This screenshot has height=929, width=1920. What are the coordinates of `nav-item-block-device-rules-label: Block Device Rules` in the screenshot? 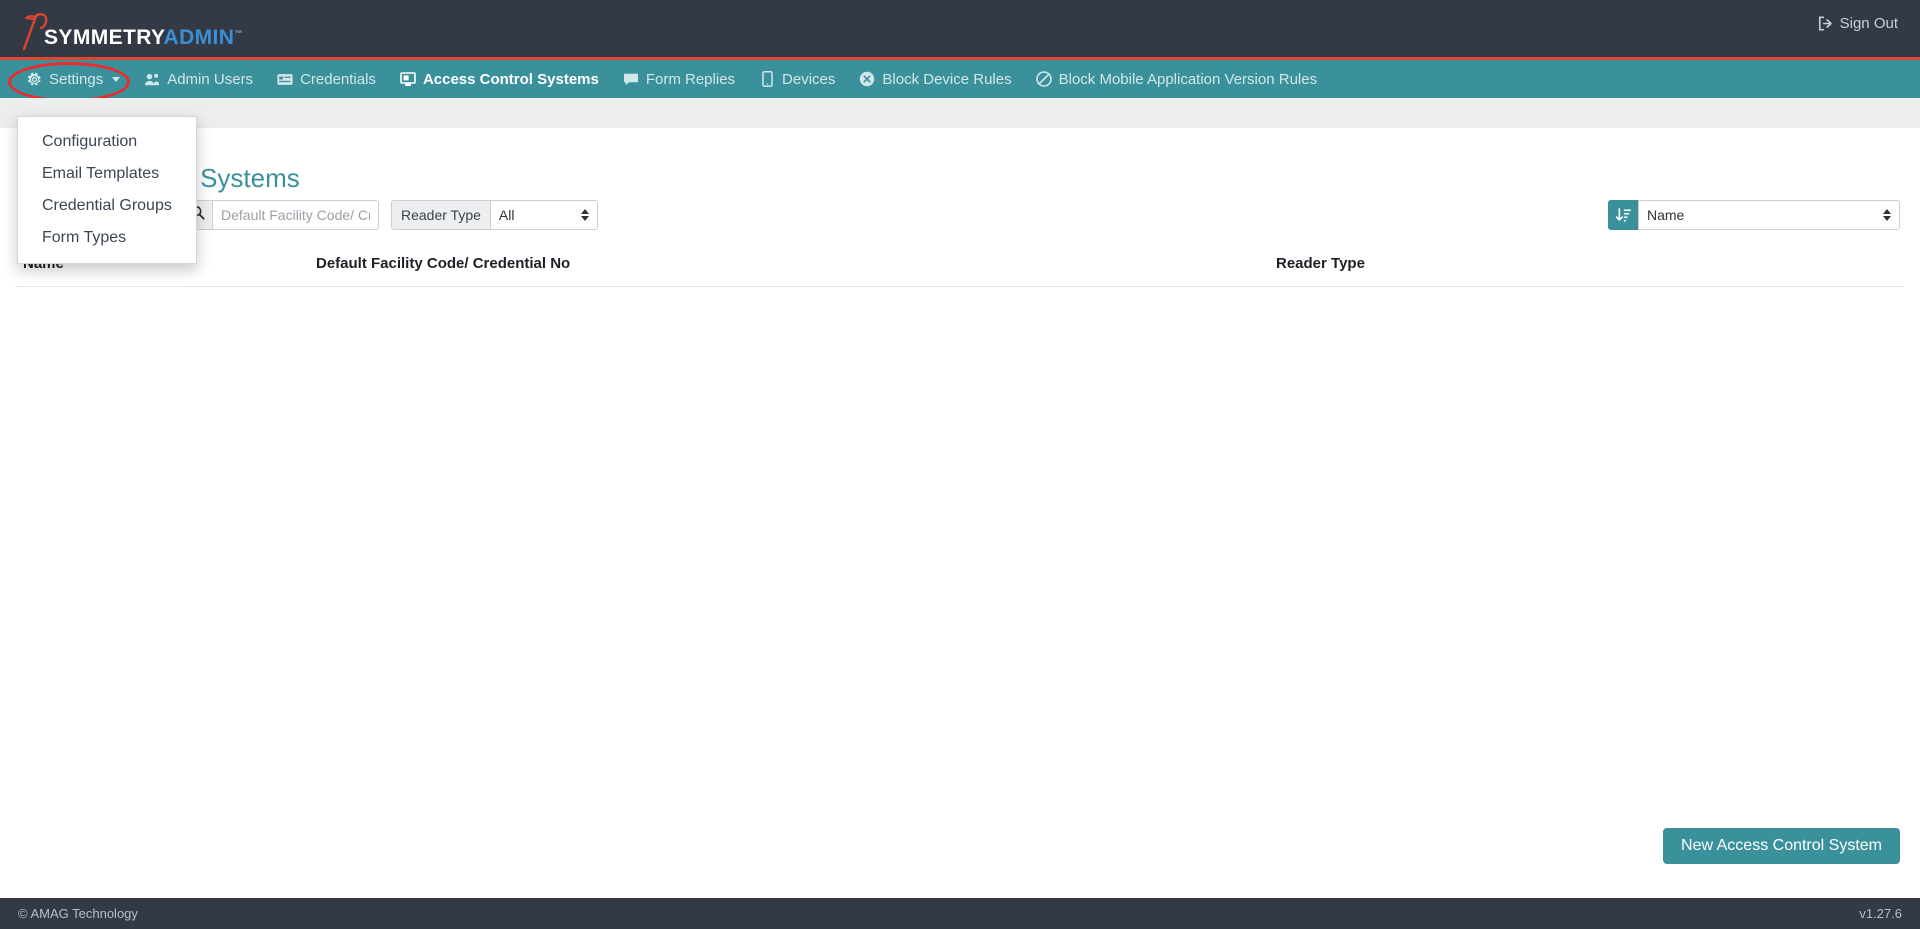 It's located at (947, 79).